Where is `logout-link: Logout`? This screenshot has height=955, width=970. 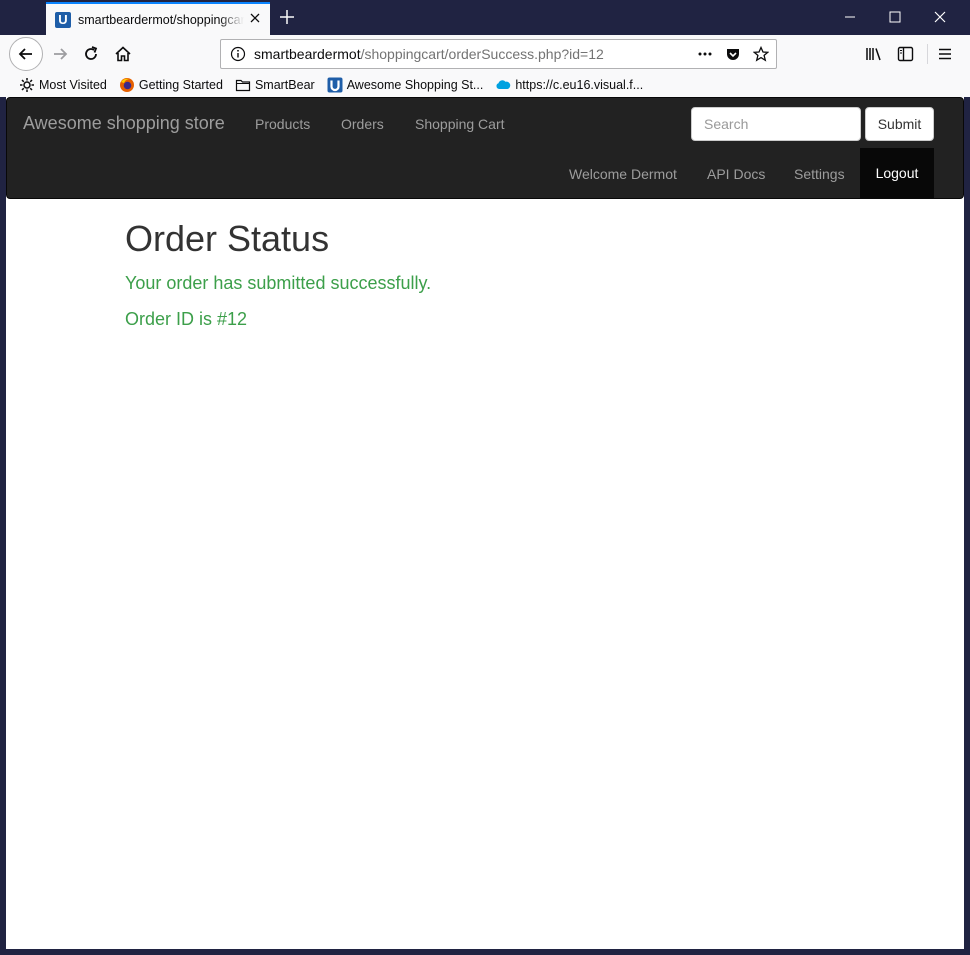
logout-link: Logout is located at coordinates (897, 173).